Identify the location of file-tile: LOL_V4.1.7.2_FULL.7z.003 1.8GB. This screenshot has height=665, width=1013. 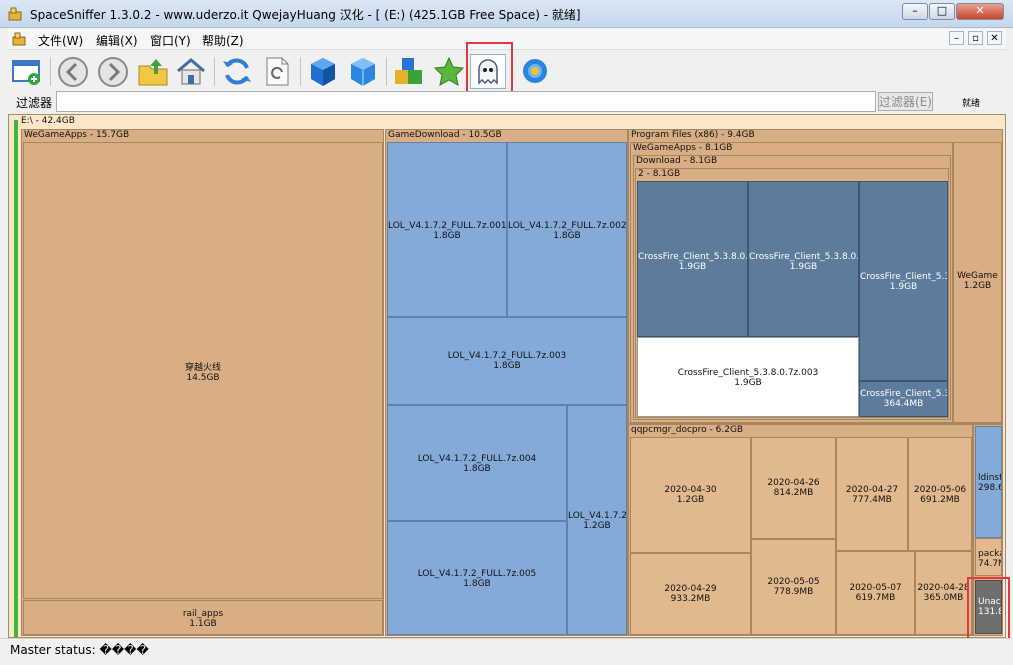
(507, 361).